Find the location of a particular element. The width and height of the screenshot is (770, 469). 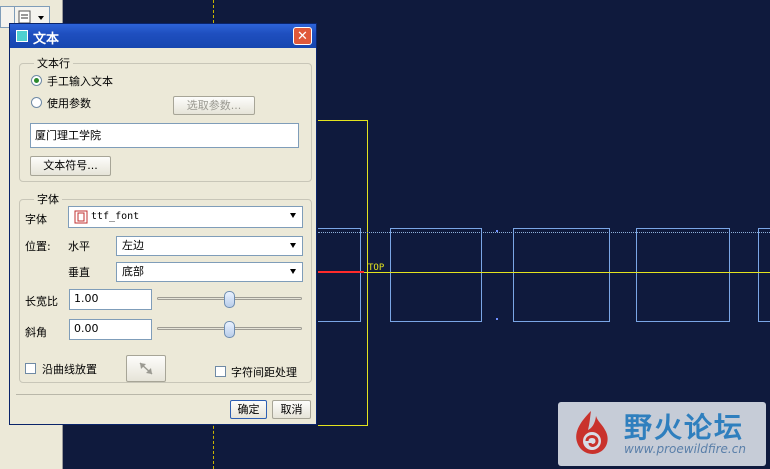

position-label: 位置: is located at coordinates (38, 246).